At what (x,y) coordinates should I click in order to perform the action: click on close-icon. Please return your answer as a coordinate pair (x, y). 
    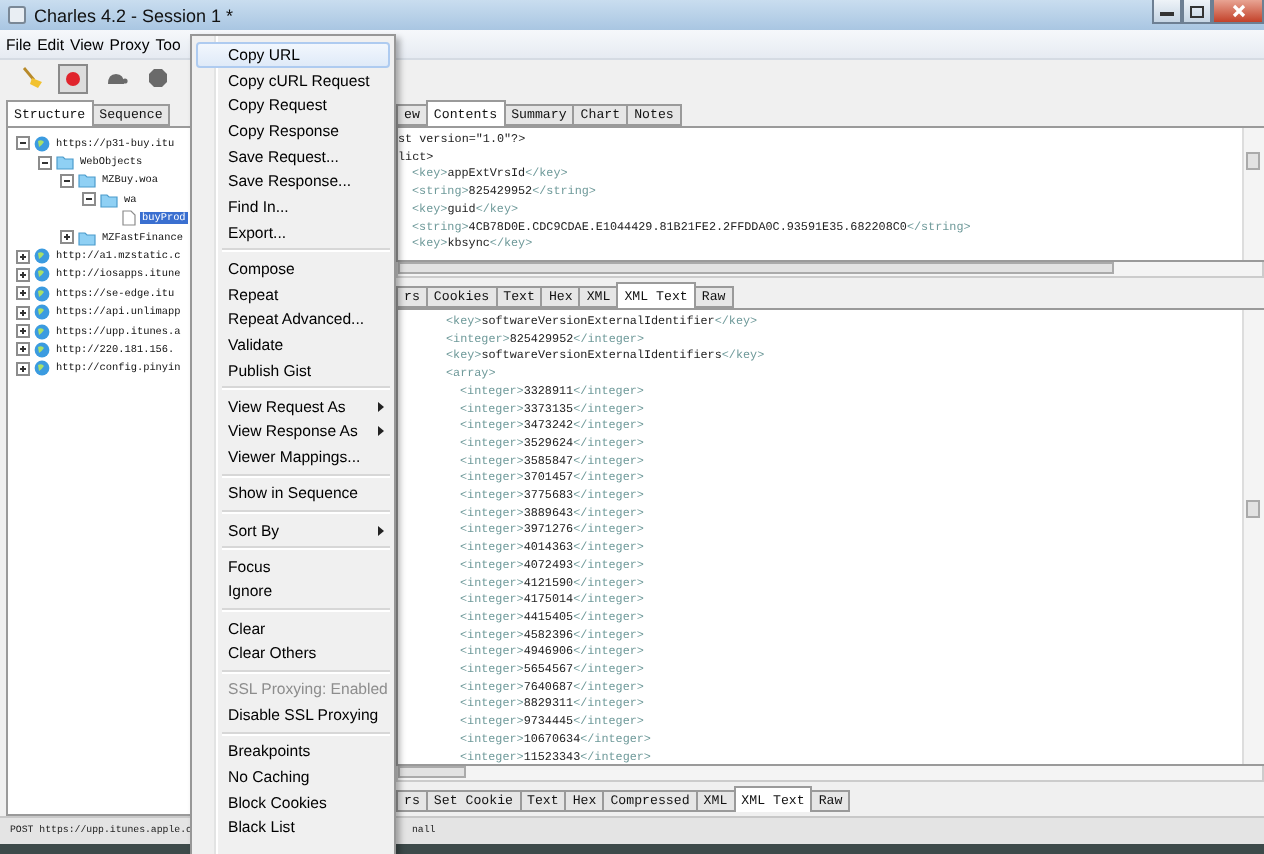
    Looking at the image, I should click on (1238, 11).